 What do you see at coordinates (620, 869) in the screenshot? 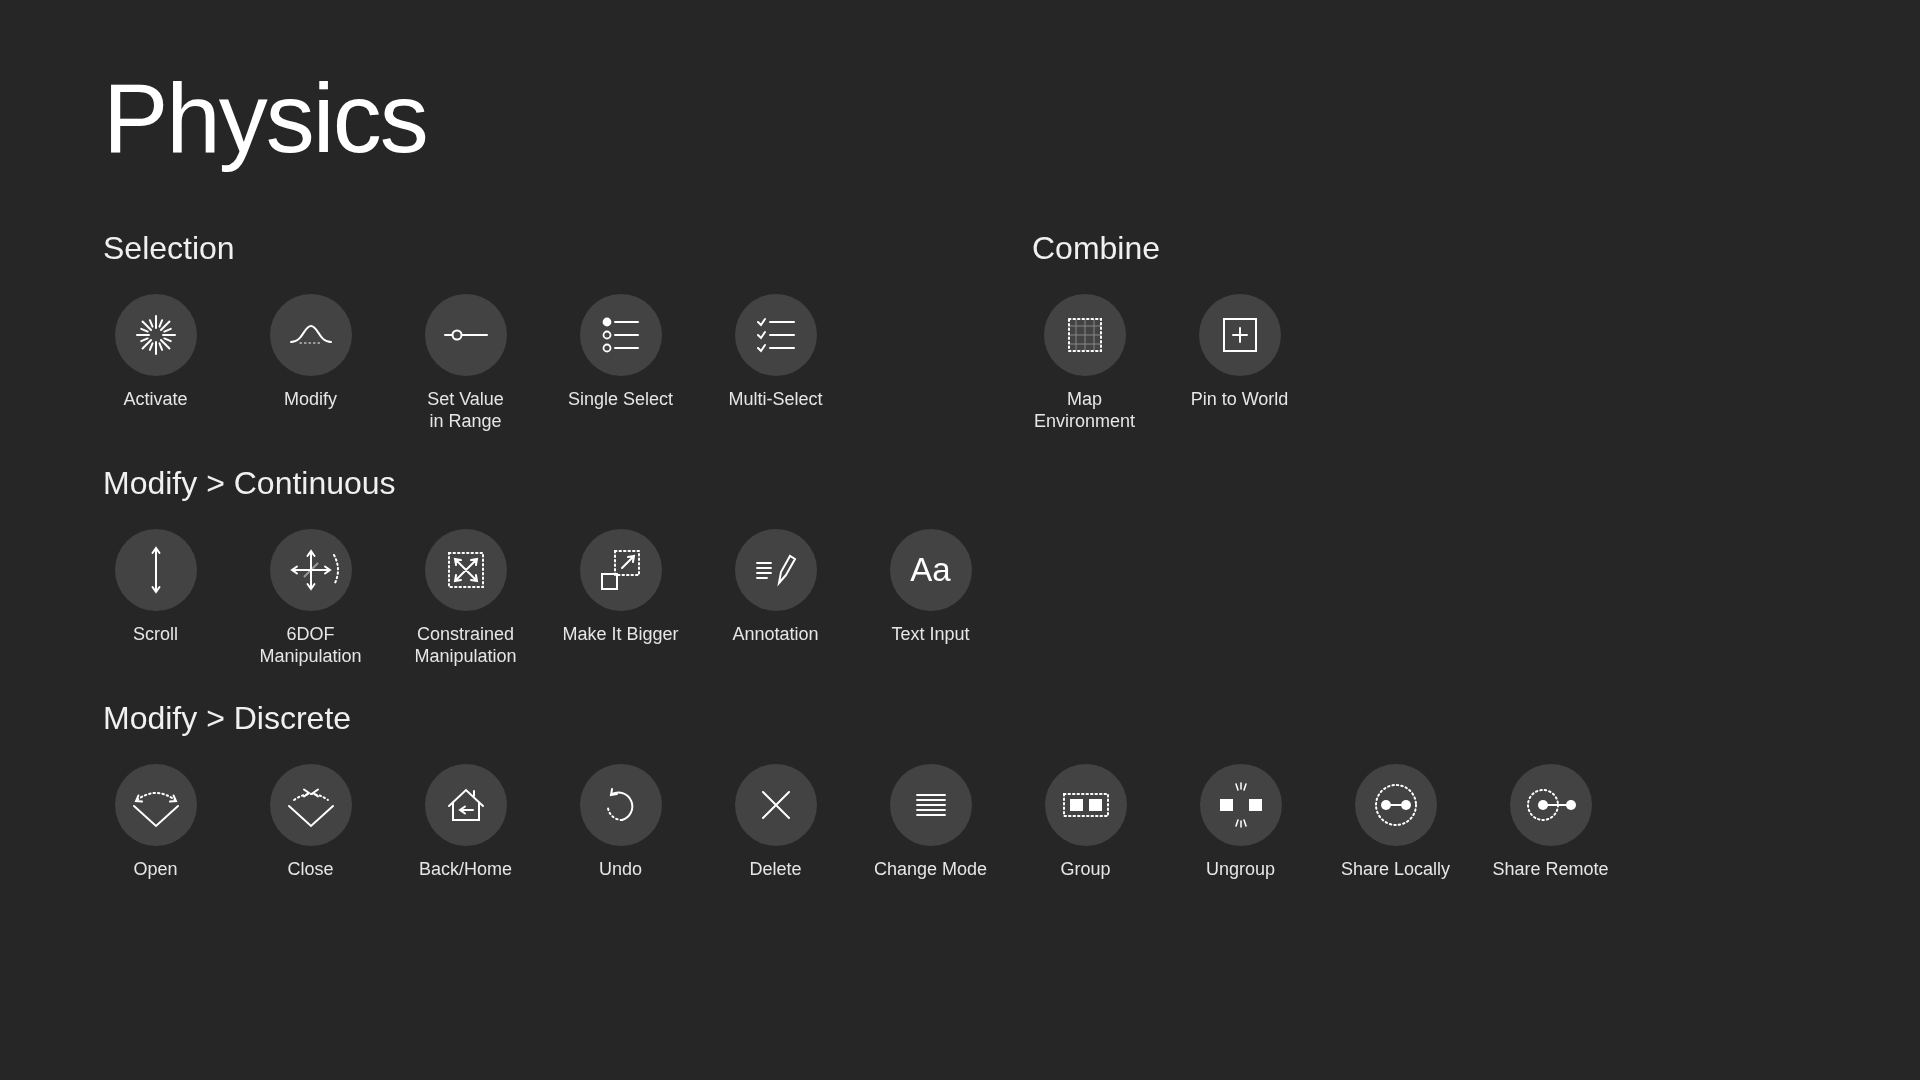
I see `icon-label: Undo` at bounding box center [620, 869].